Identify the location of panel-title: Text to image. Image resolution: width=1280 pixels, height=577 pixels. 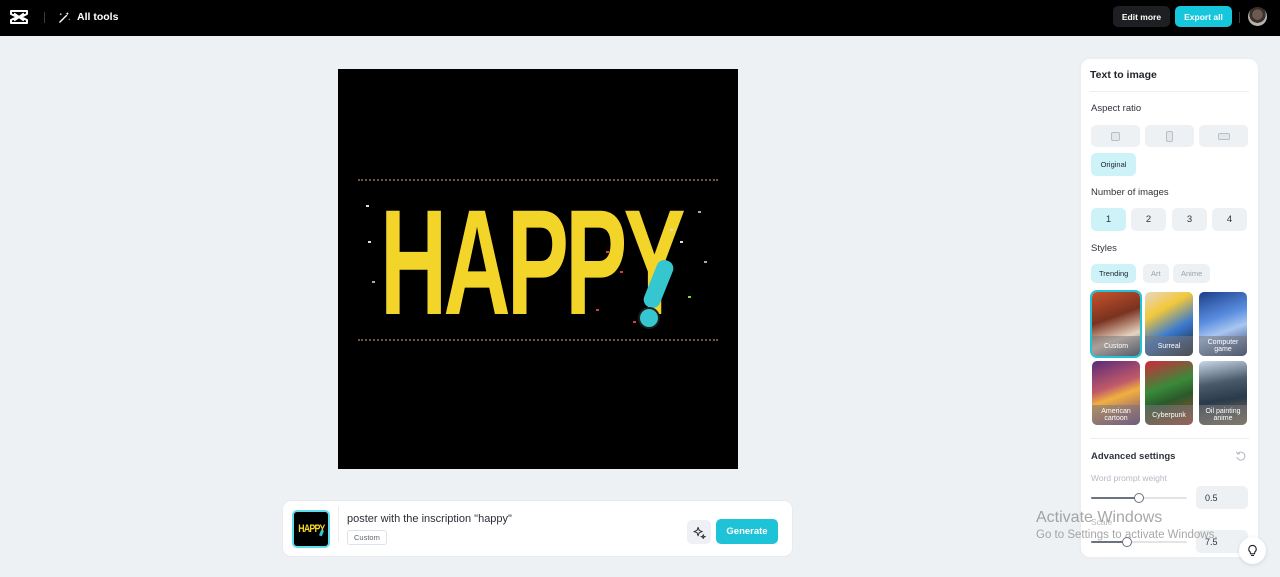
(1123, 75).